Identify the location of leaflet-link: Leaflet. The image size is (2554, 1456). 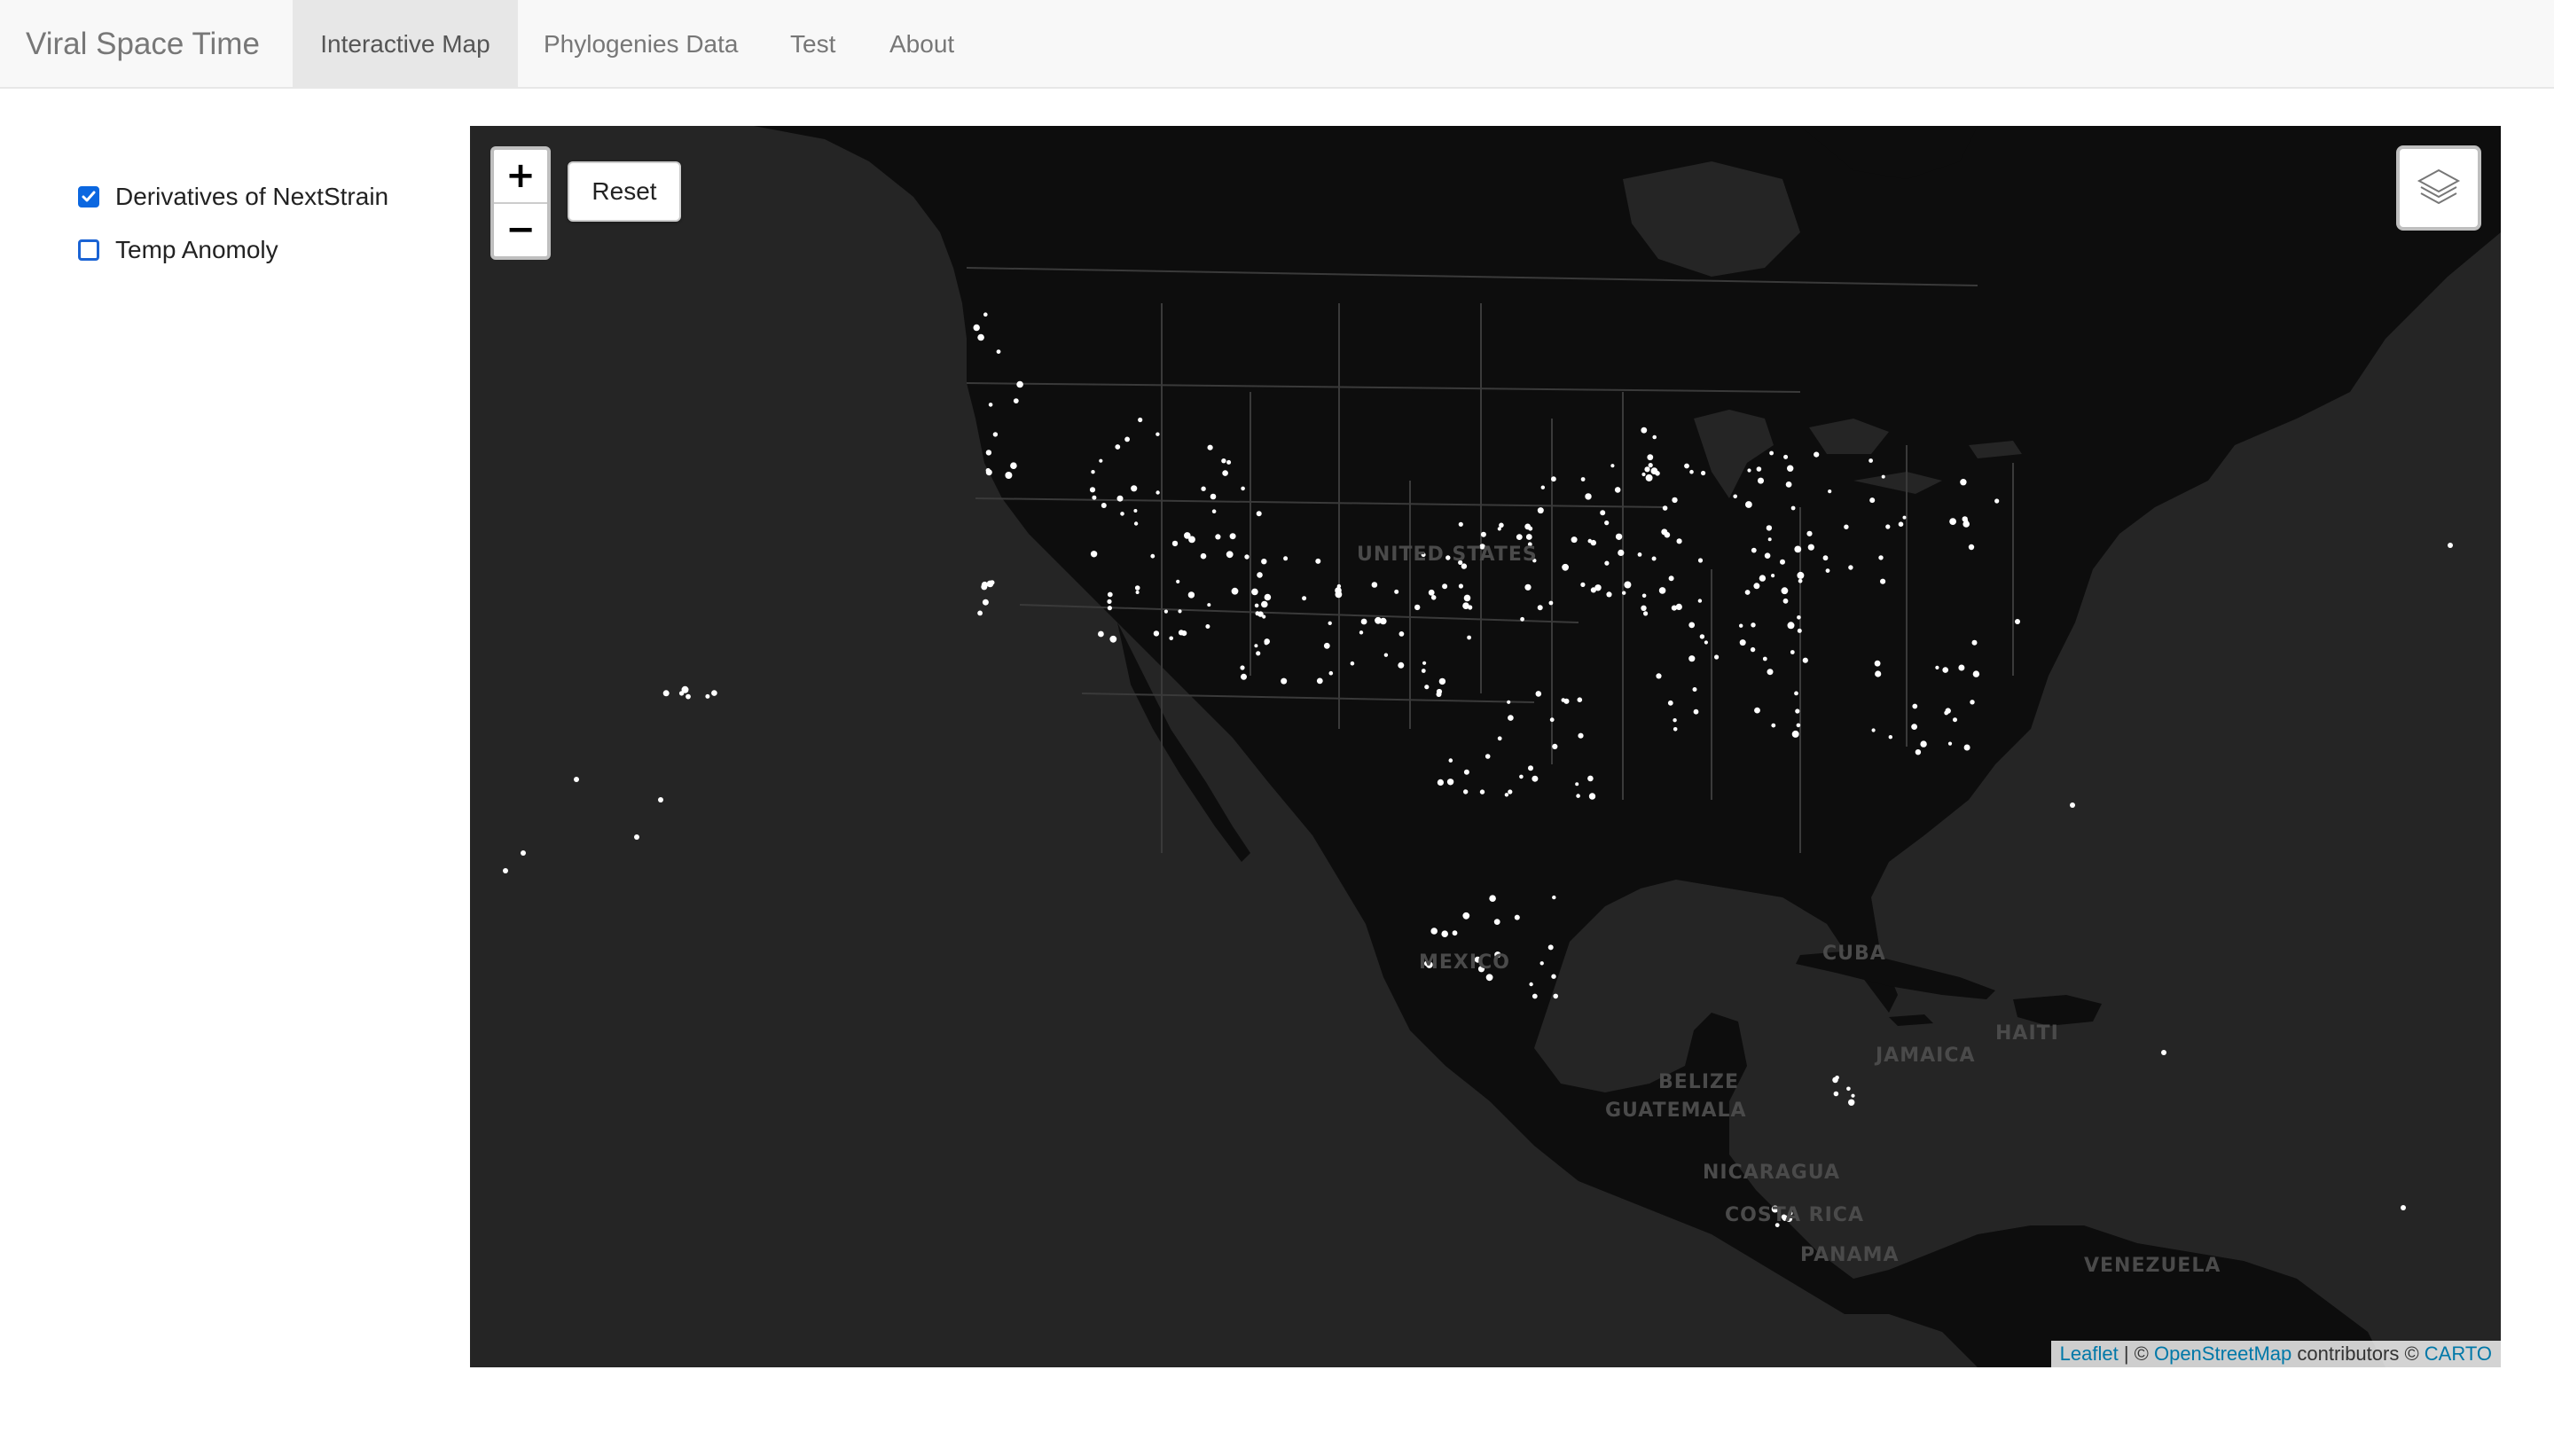
(2089, 1353).